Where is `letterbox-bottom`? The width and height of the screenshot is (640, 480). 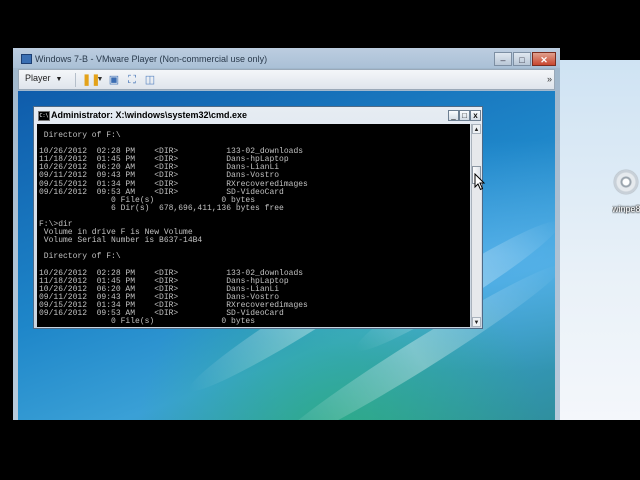
letterbox-bottom is located at coordinates (320, 450).